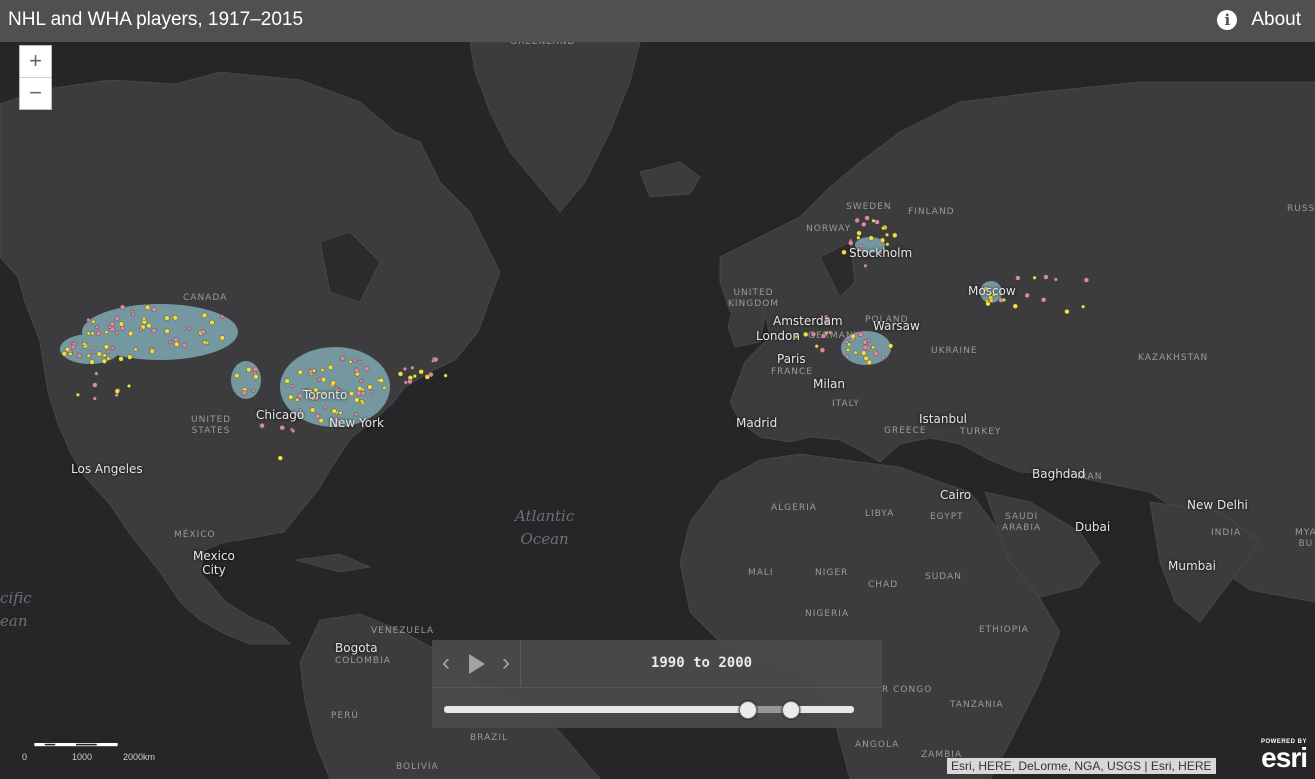  What do you see at coordinates (446, 663) in the screenshot?
I see `chevron-left-icon: ‹` at bounding box center [446, 663].